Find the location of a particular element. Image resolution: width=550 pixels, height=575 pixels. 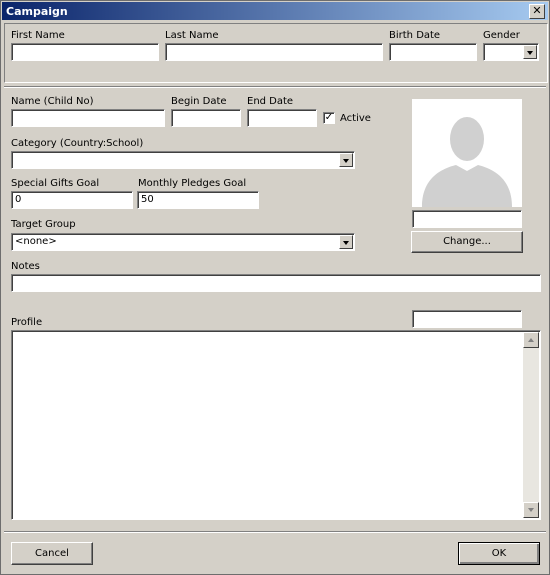

active-label: Active is located at coordinates (355, 118).